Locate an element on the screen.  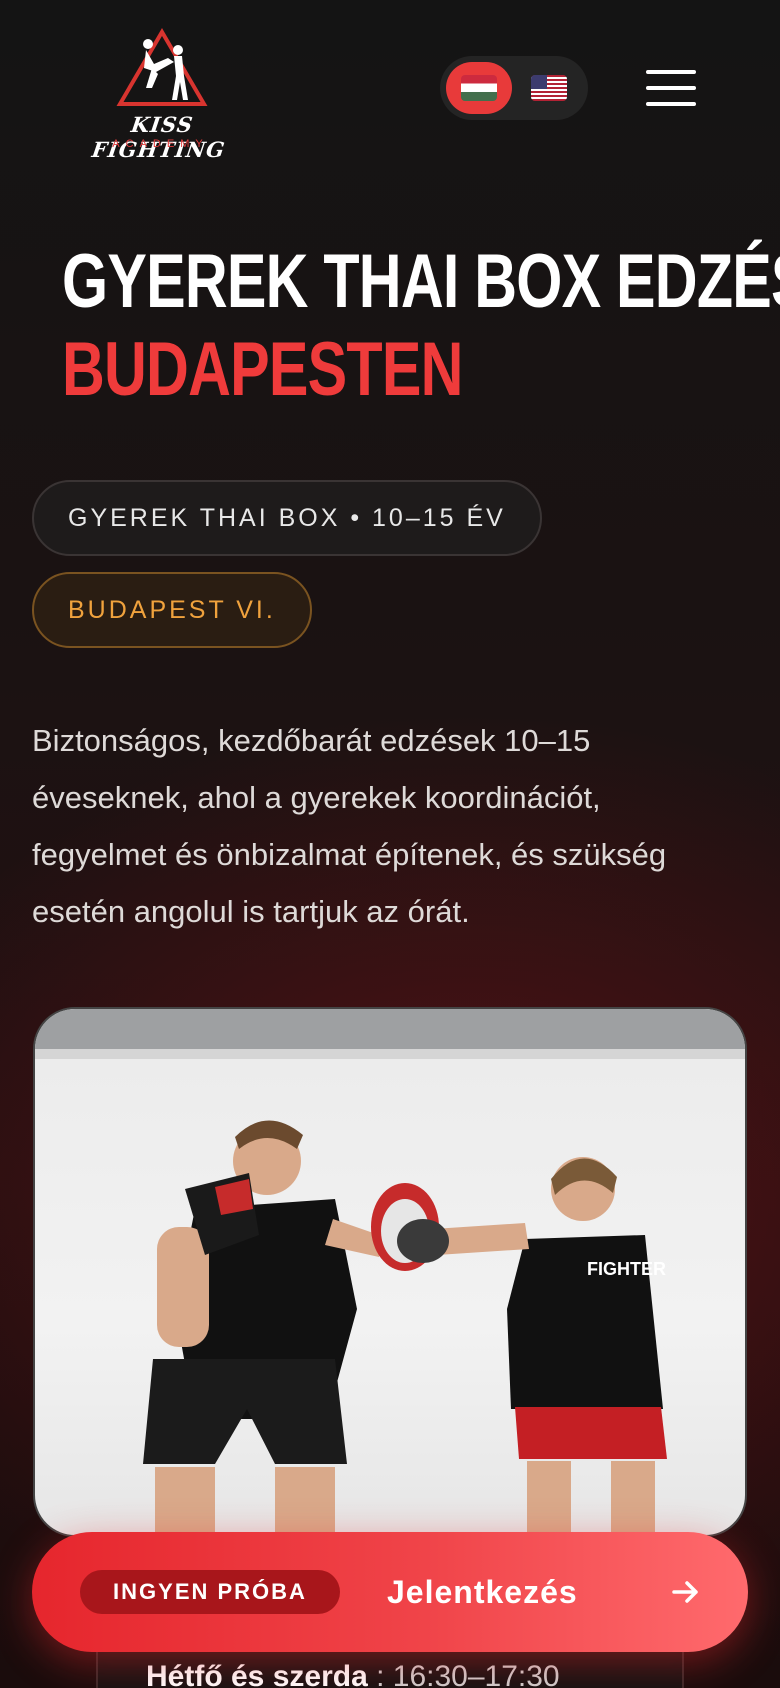
logo: KISS FIGHTING ACADEMY is located at coordinates (160, 95).